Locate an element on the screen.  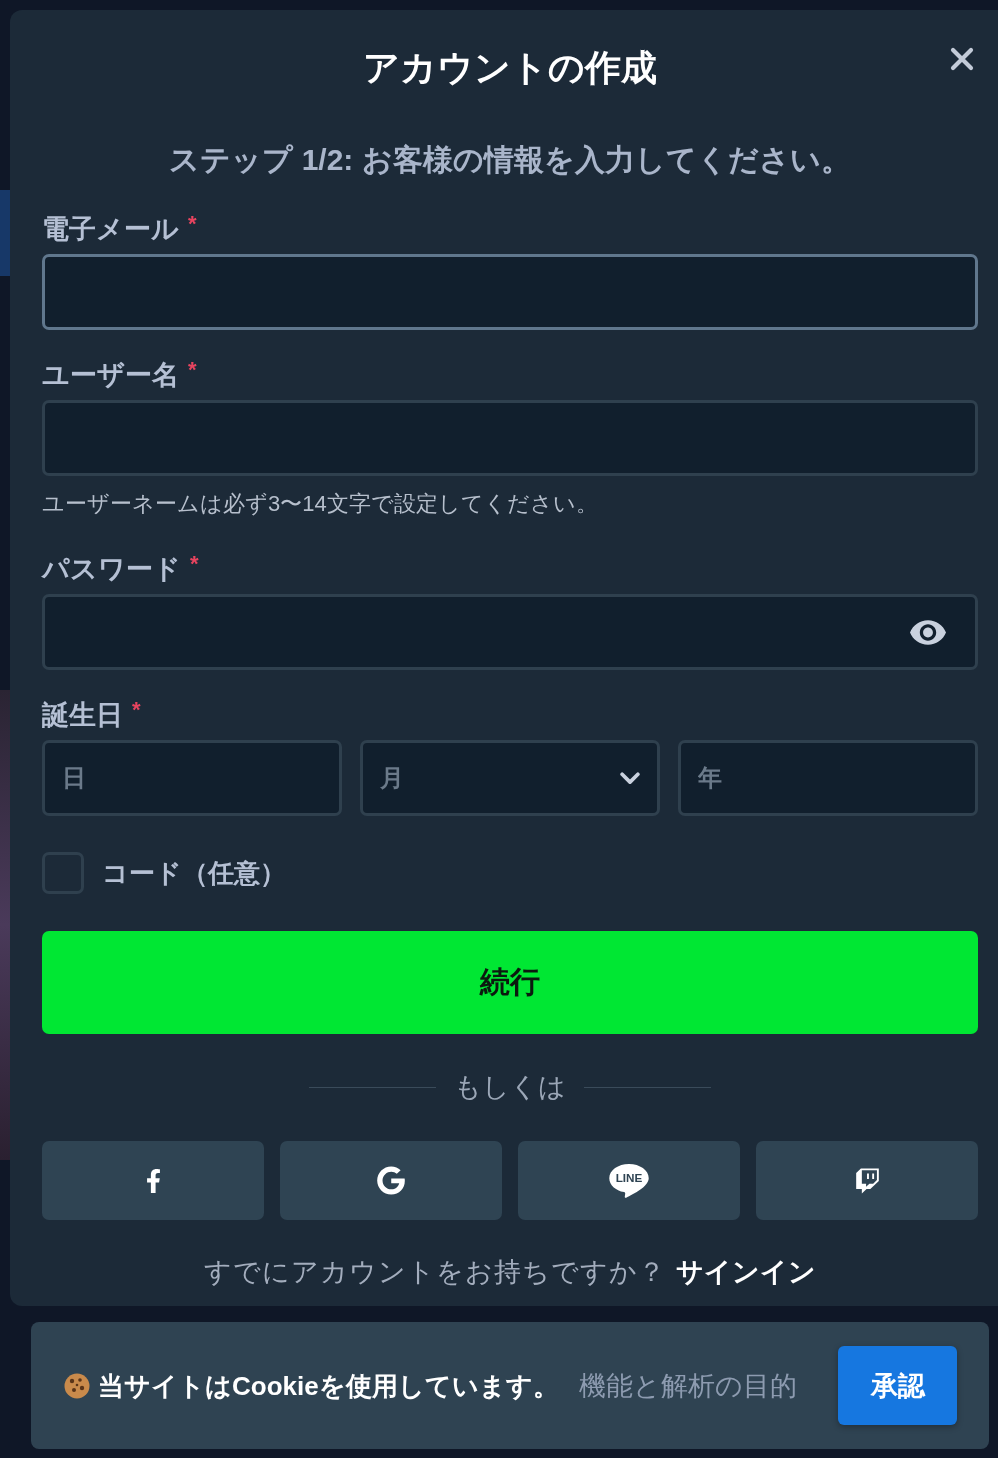
dialog-title: アカウントの作成 is located at coordinates (510, 68).